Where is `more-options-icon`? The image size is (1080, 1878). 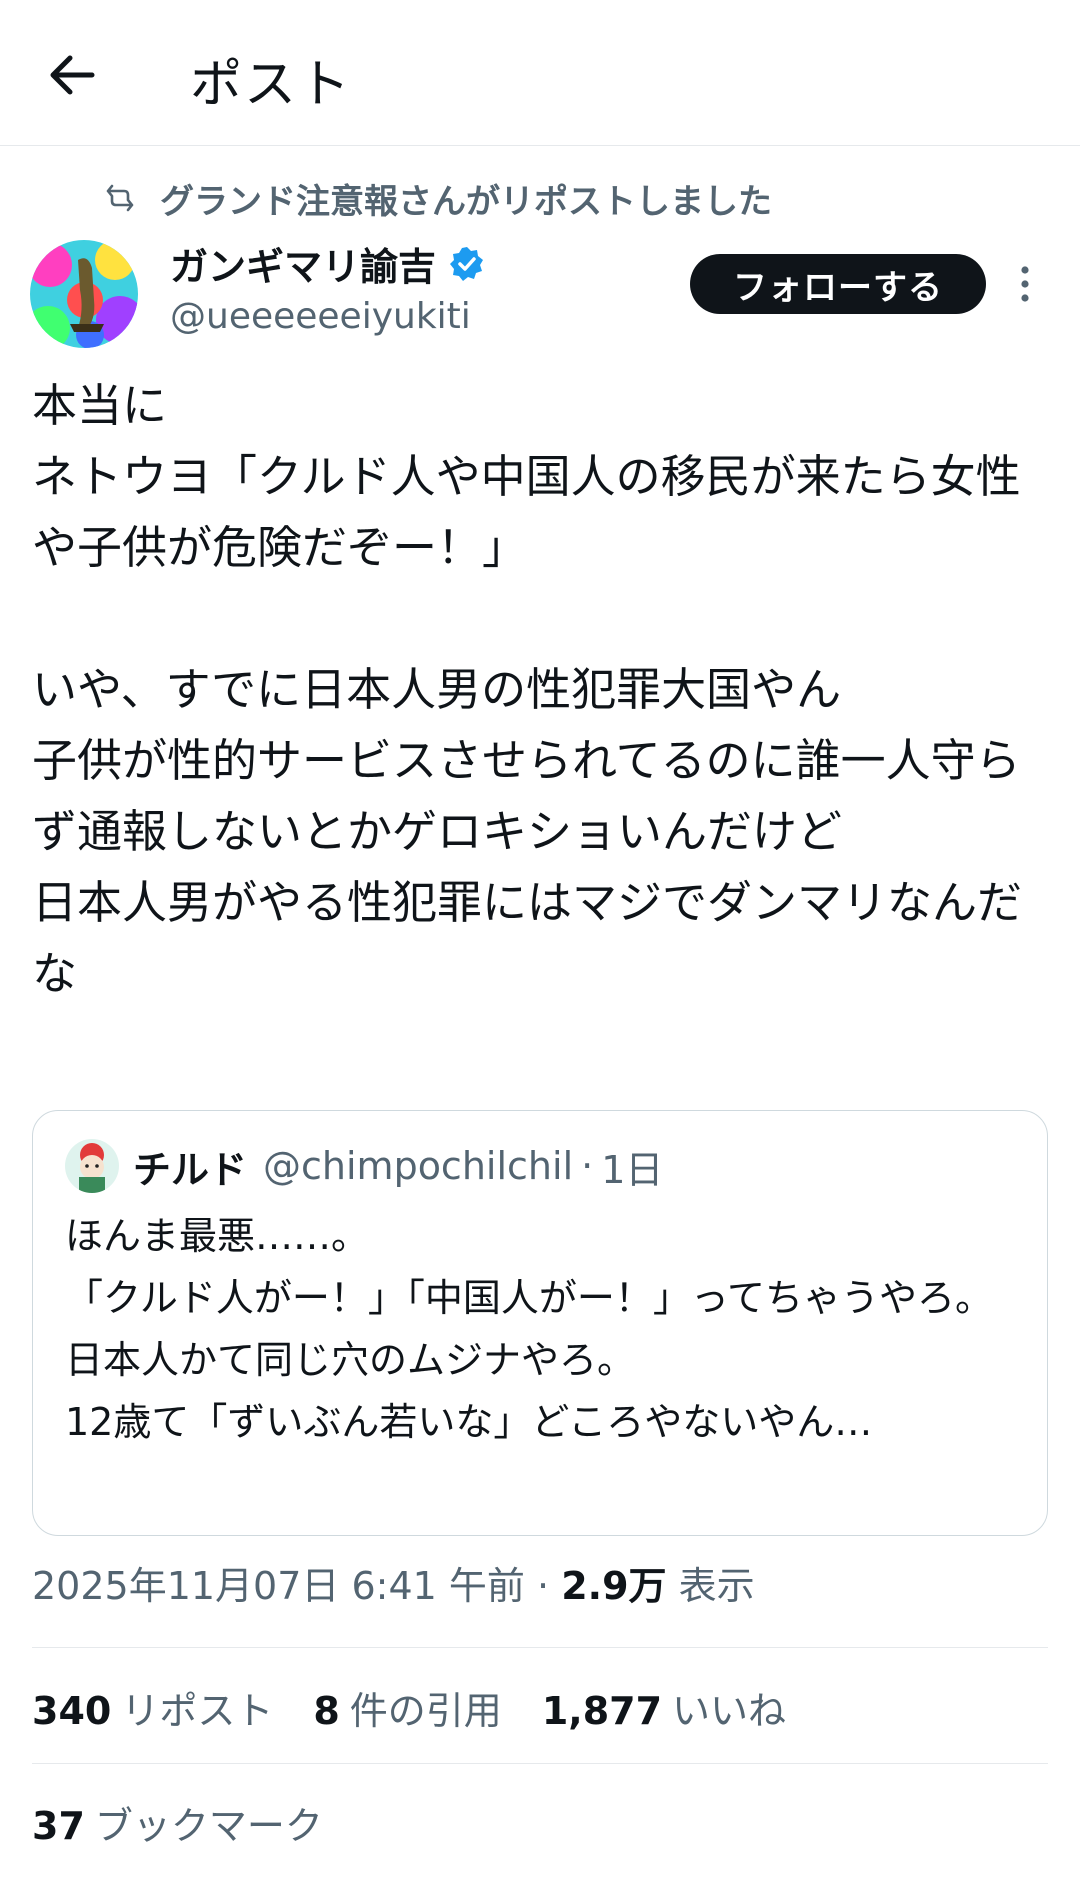 more-options-icon is located at coordinates (1025, 284).